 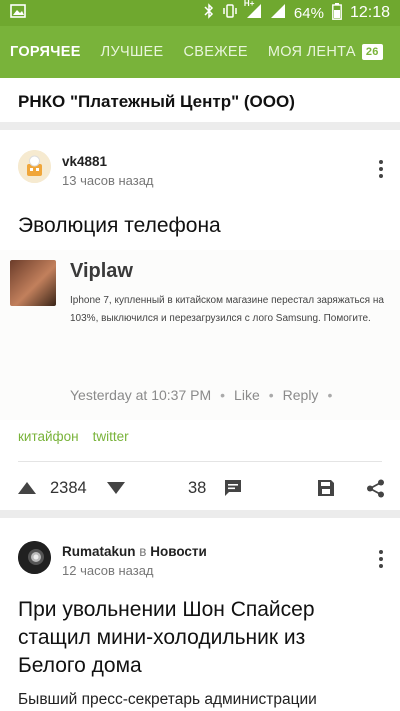 I want to click on actions-separator, so click(x=200, y=461).